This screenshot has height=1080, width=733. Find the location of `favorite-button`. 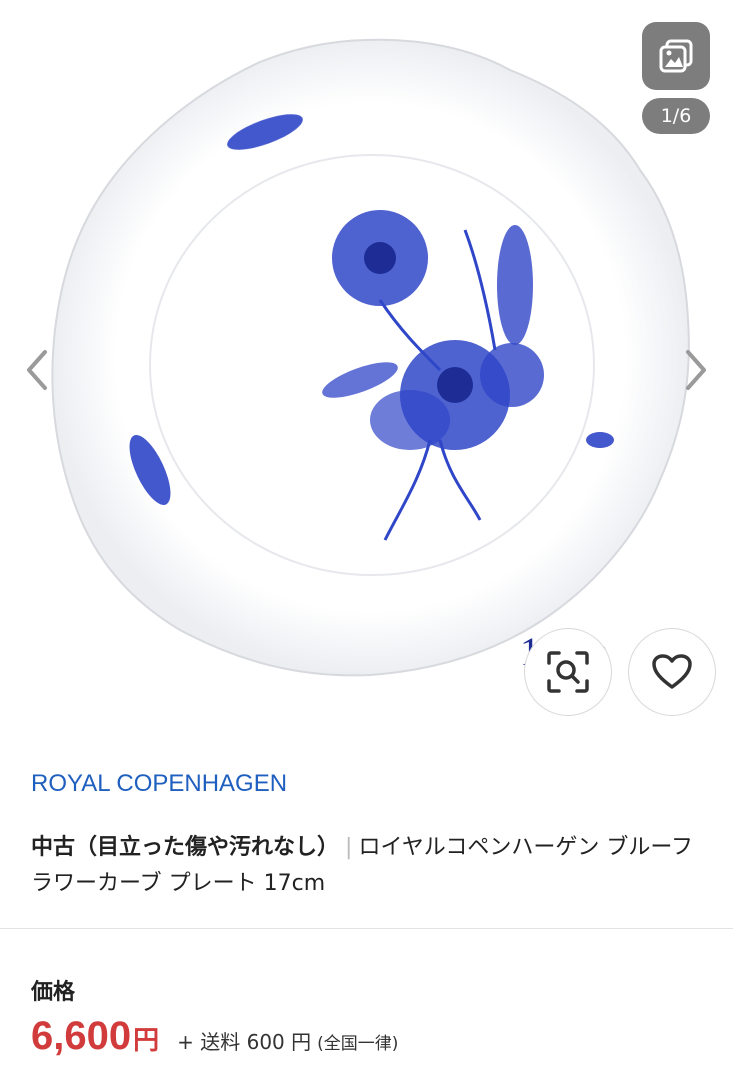

favorite-button is located at coordinates (672, 672).